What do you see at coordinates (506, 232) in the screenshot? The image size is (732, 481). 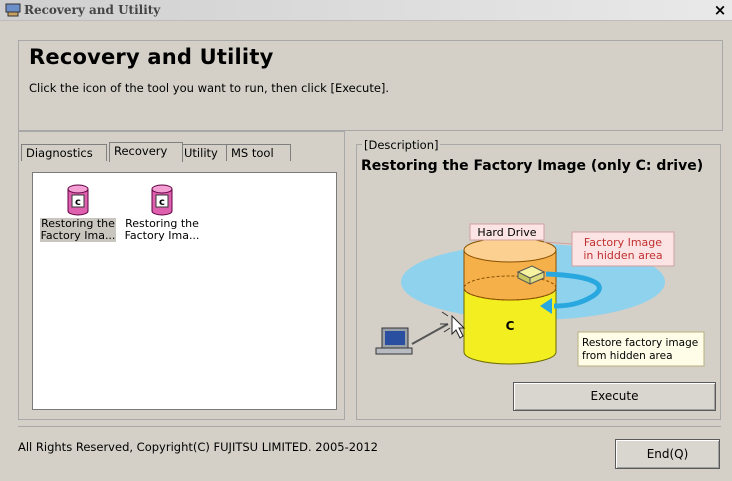 I see `hard-drive-label: Hard Drive` at bounding box center [506, 232].